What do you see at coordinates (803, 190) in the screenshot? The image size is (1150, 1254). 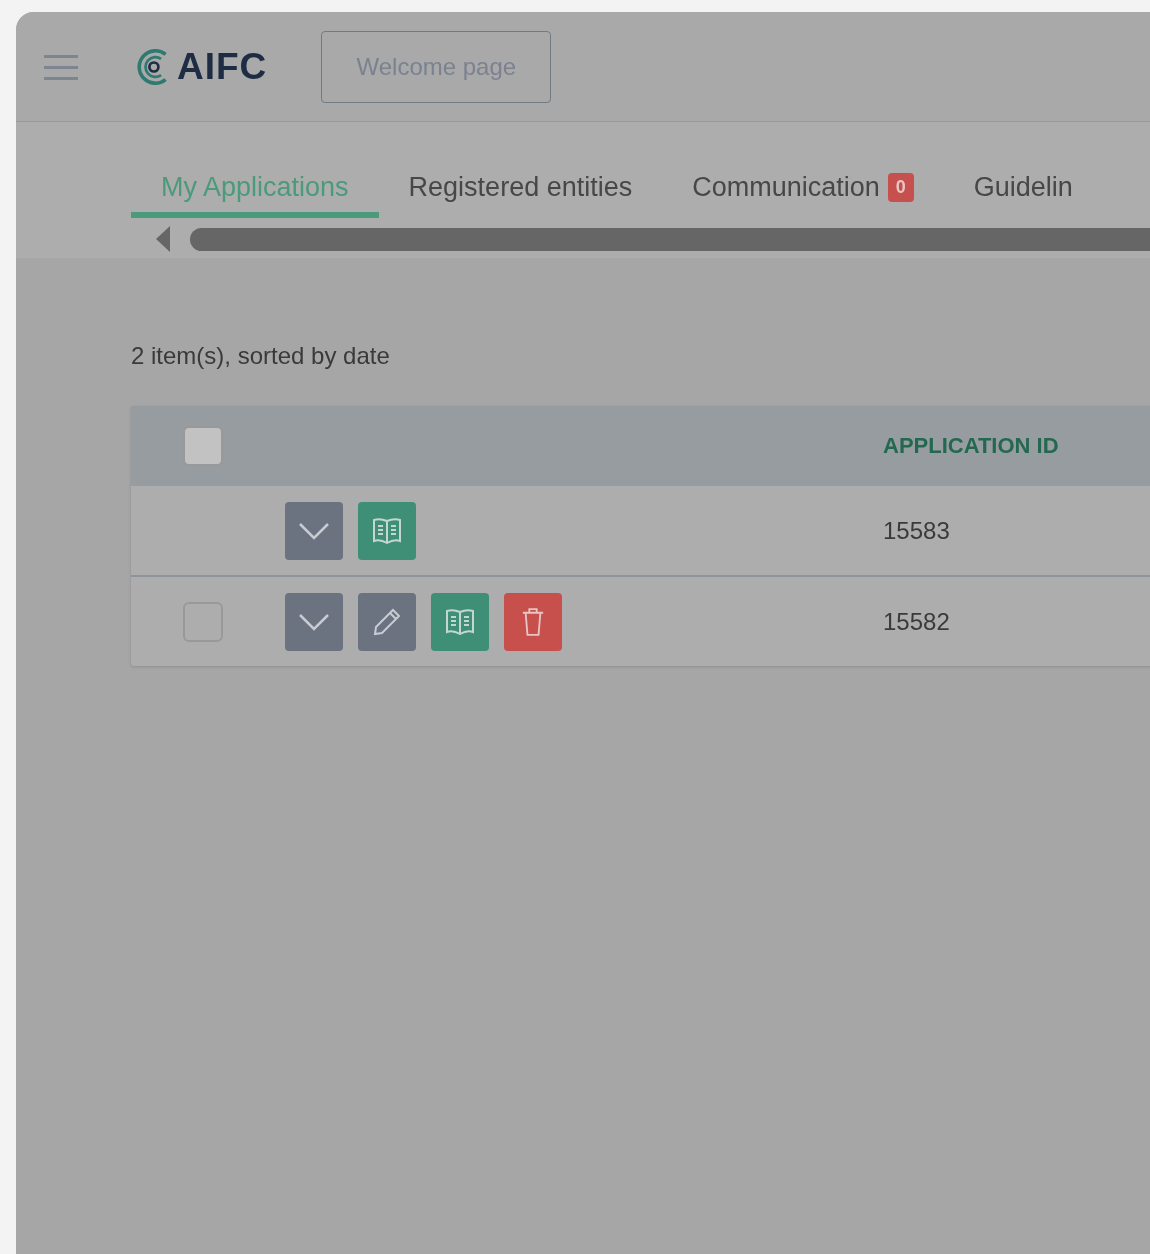 I see `tab: Communication 0` at bounding box center [803, 190].